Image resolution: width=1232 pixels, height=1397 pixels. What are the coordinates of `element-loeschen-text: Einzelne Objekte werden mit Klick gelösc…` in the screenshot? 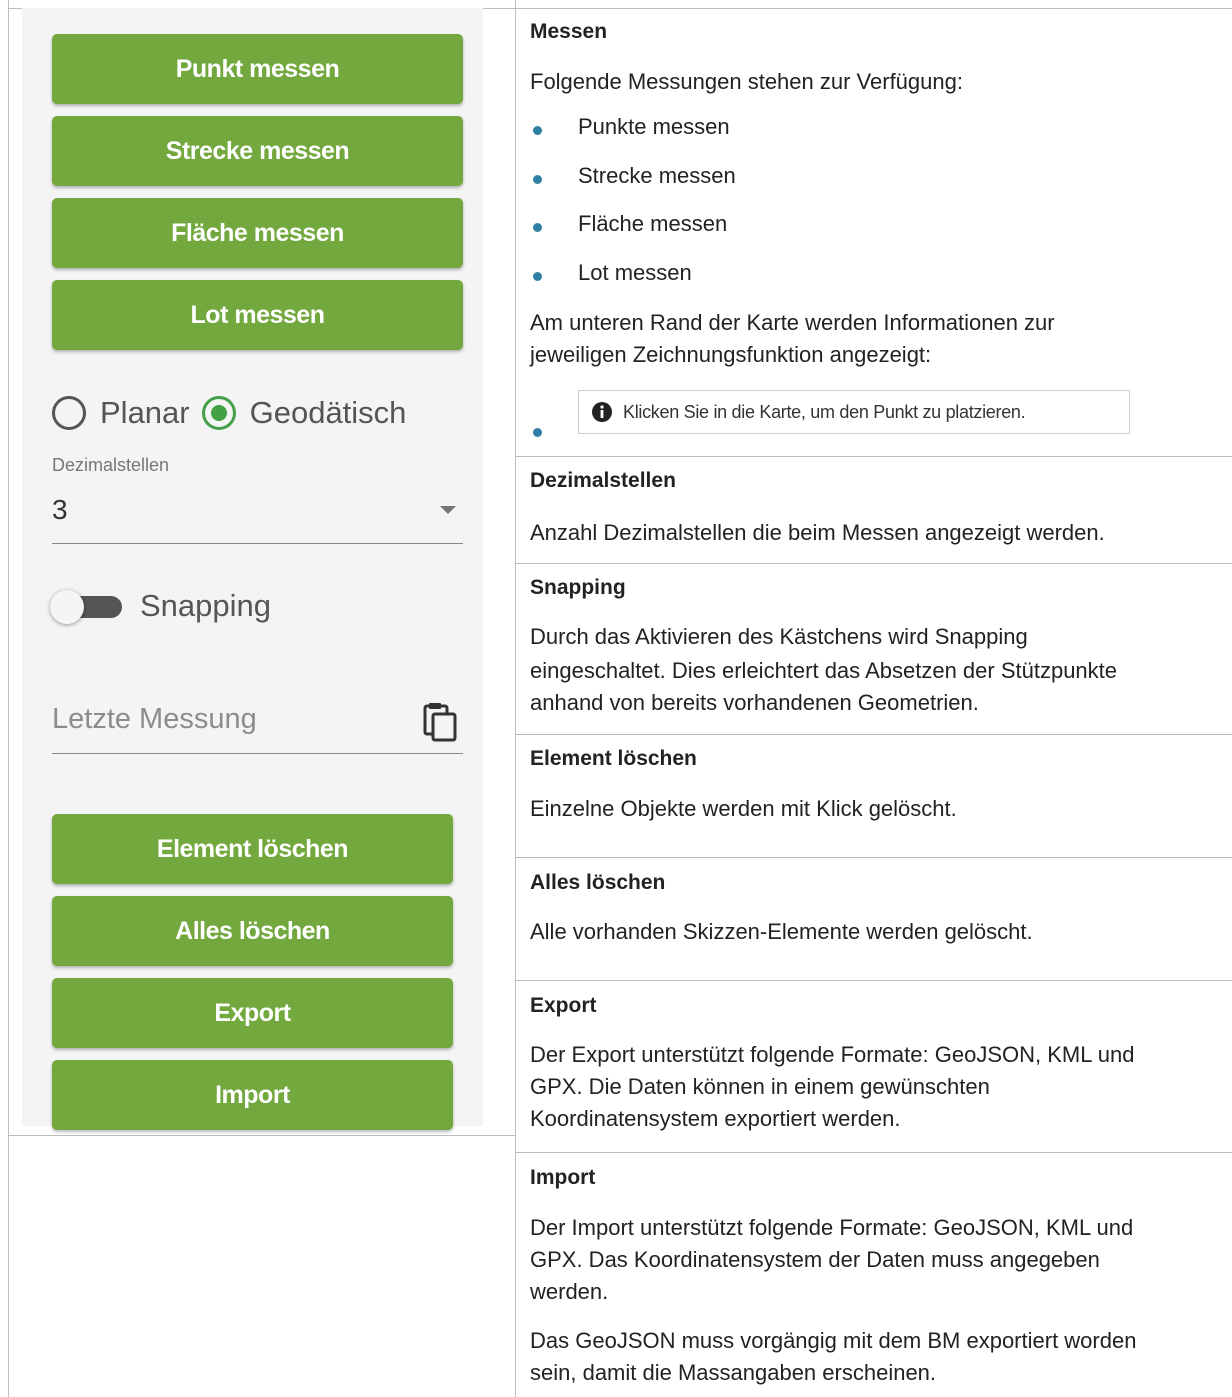 It's located at (743, 808).